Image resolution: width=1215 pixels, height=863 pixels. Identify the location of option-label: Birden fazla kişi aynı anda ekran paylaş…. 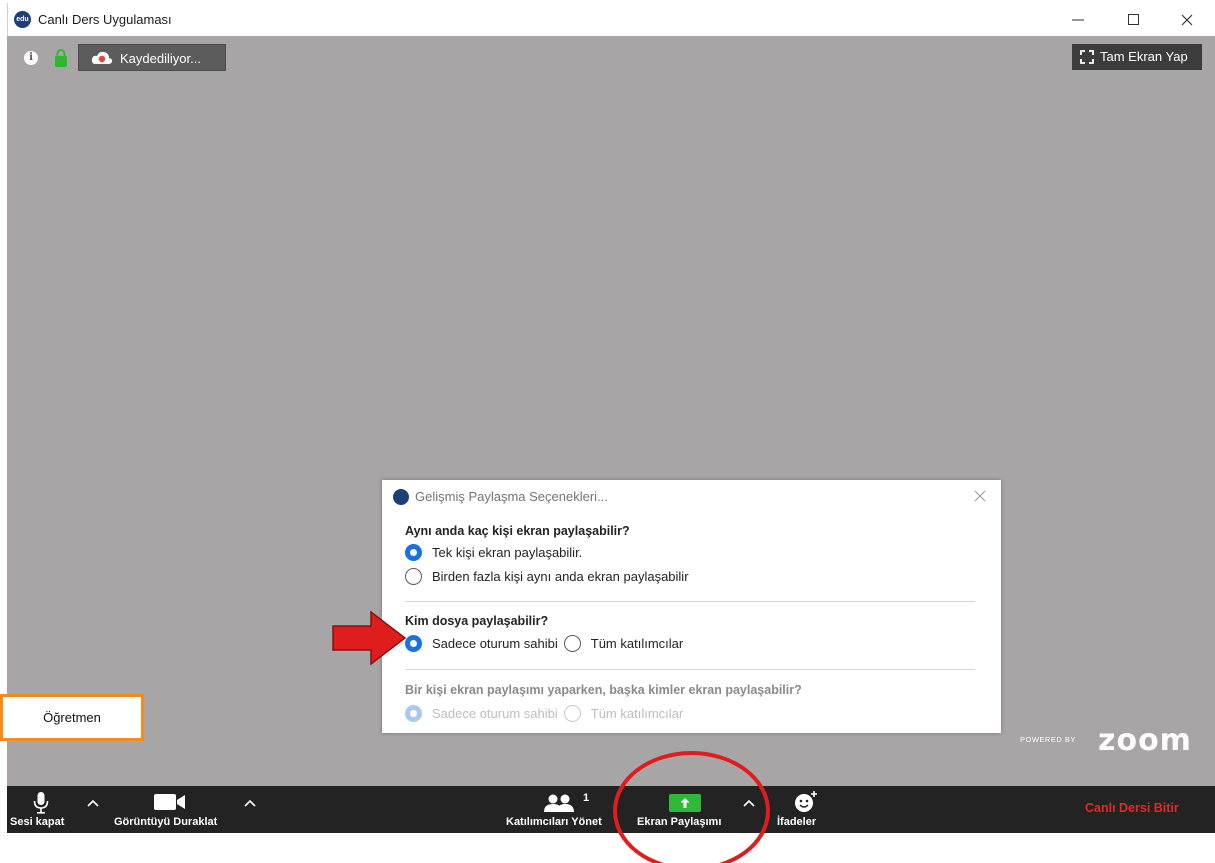
(560, 576).